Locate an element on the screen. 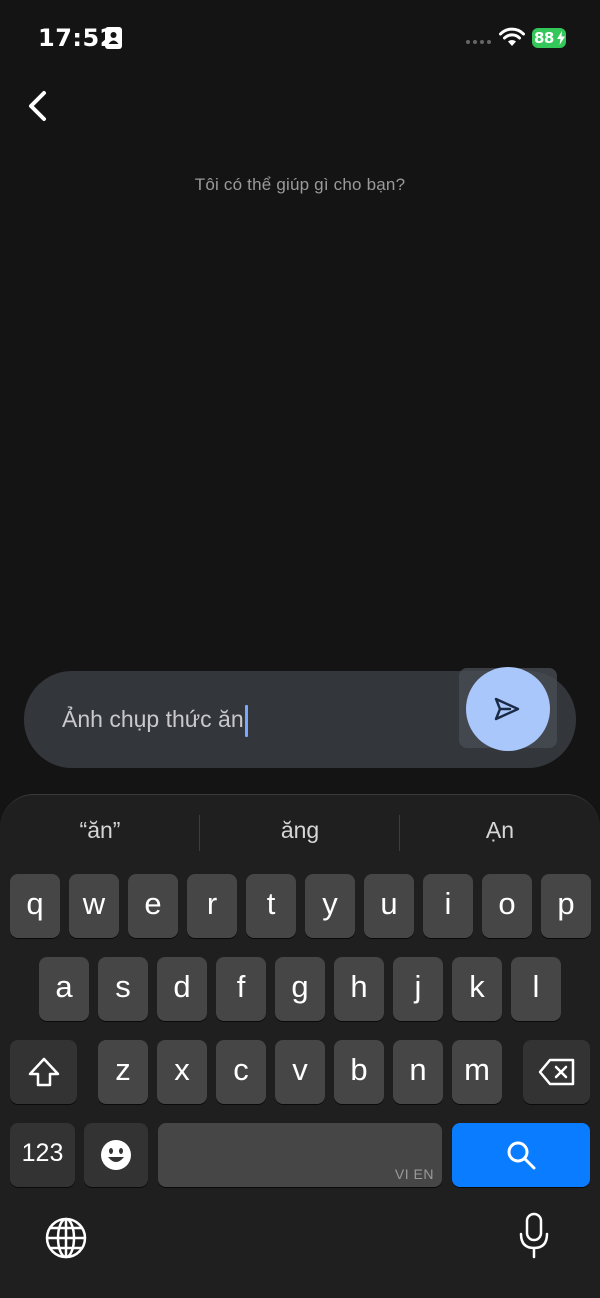 This screenshot has height=1298, width=600. emoji-icon is located at coordinates (116, 1155).